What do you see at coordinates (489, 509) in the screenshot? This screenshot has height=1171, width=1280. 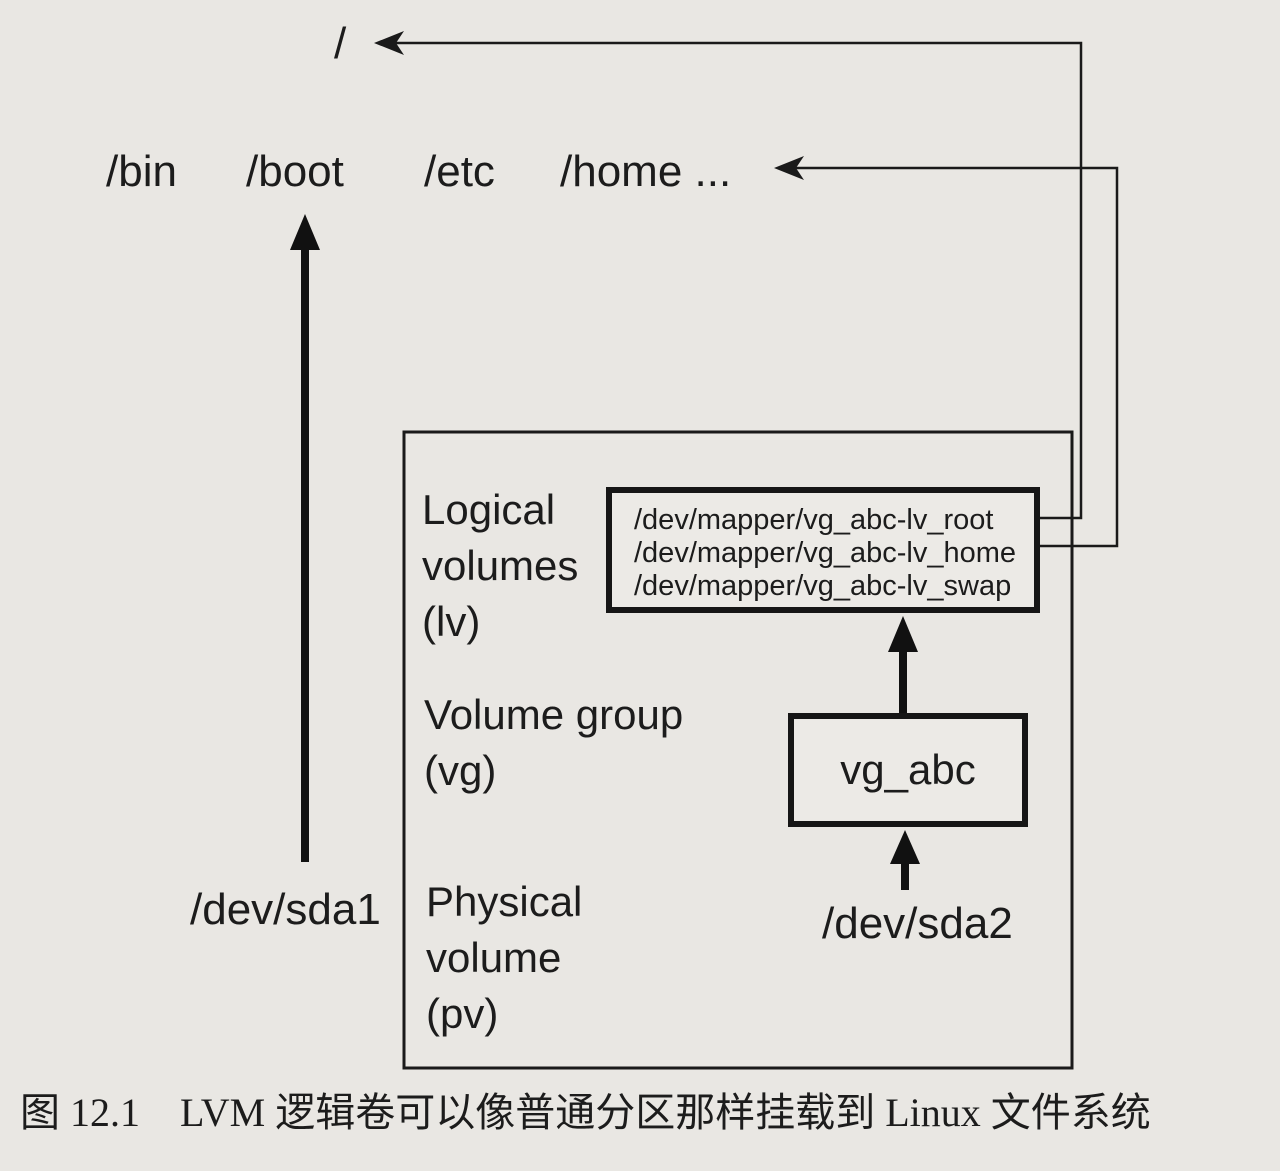 I see `lv-label-line-1: Logical` at bounding box center [489, 509].